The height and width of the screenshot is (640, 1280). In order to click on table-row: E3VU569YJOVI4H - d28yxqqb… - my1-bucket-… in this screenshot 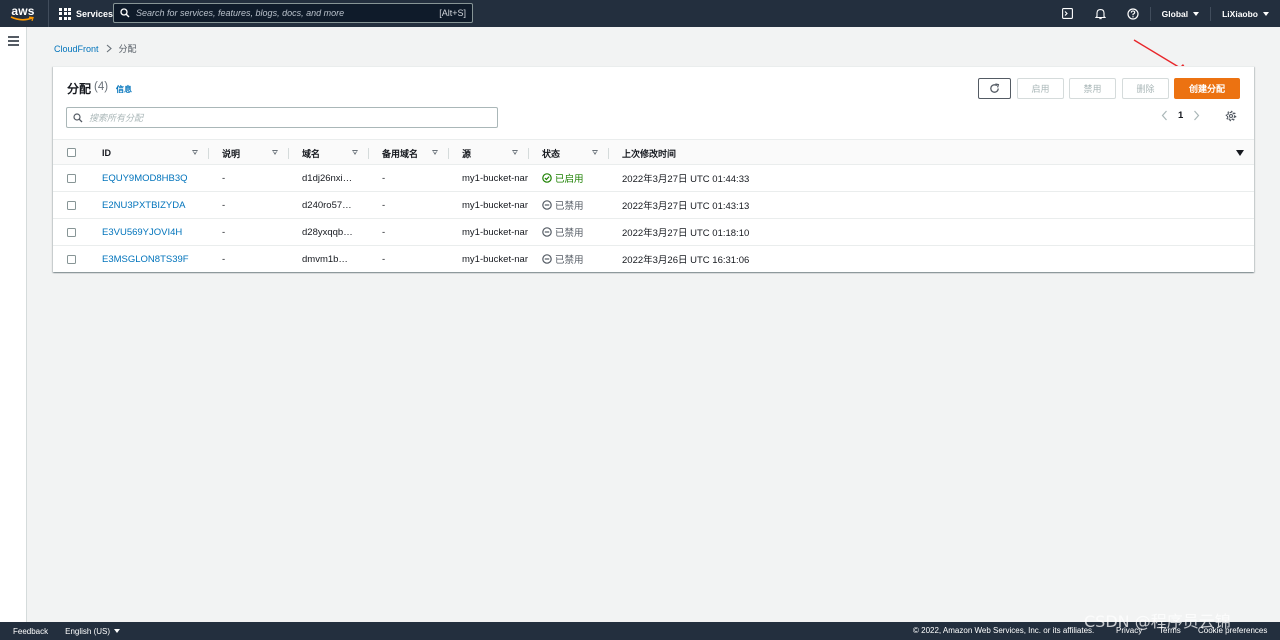, I will do `click(653, 232)`.